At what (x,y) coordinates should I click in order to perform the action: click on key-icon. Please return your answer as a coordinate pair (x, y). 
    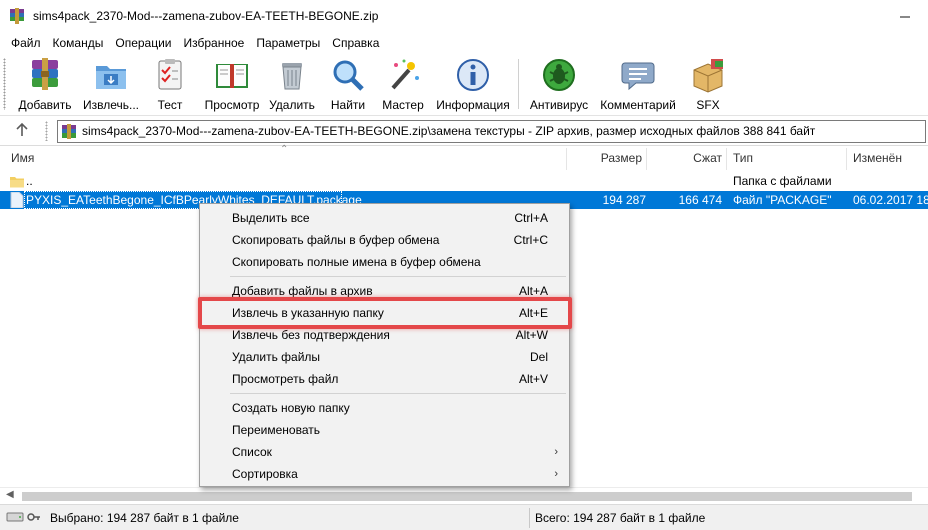
    Looking at the image, I should click on (33, 517).